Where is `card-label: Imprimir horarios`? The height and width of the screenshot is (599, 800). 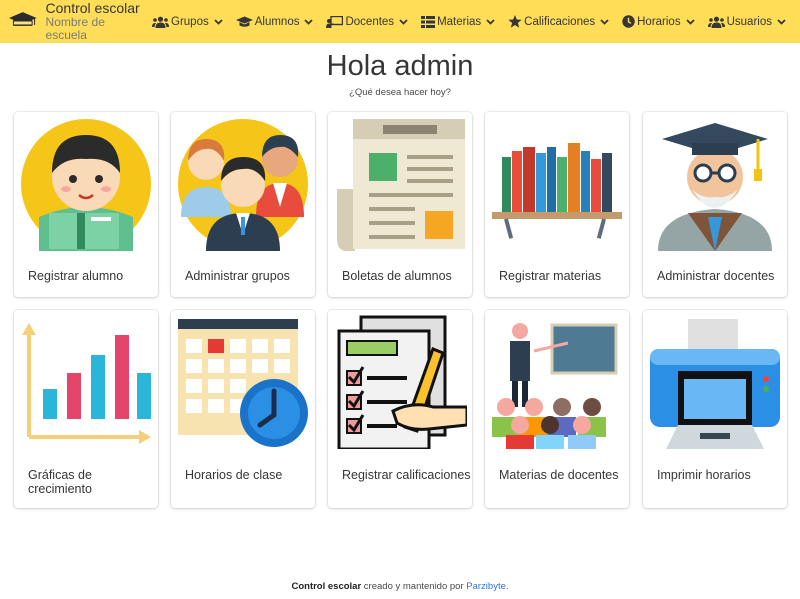 card-label: Imprimir horarios is located at coordinates (704, 475).